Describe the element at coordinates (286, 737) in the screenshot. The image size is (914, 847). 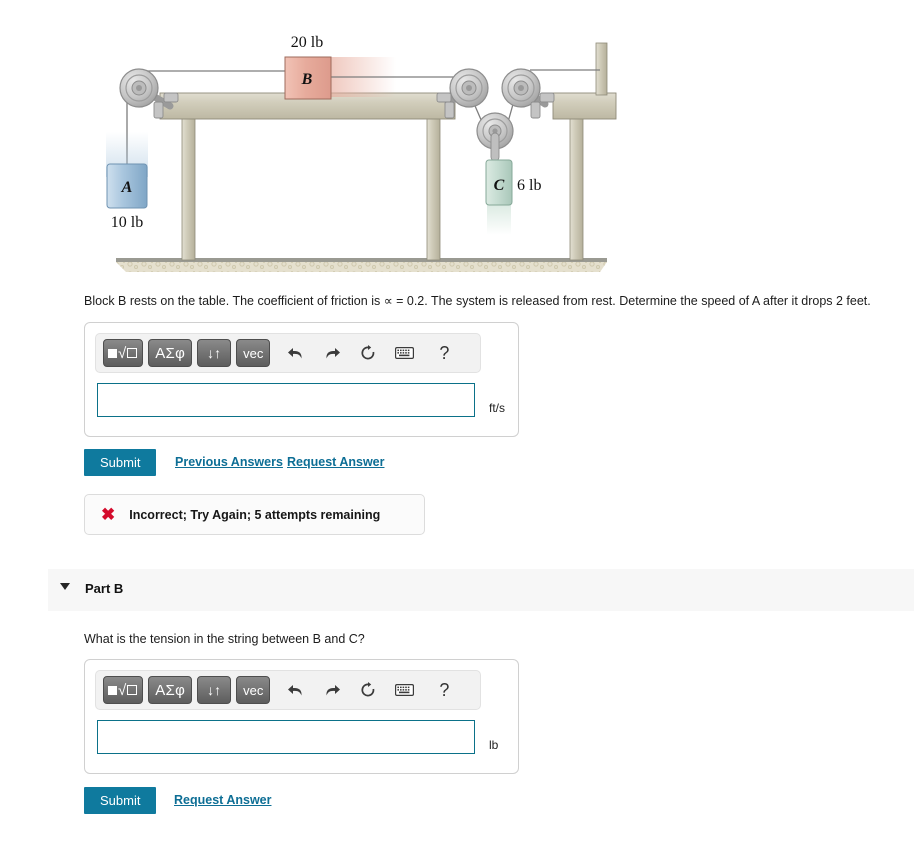
I see `part-b-answer-input` at that location.